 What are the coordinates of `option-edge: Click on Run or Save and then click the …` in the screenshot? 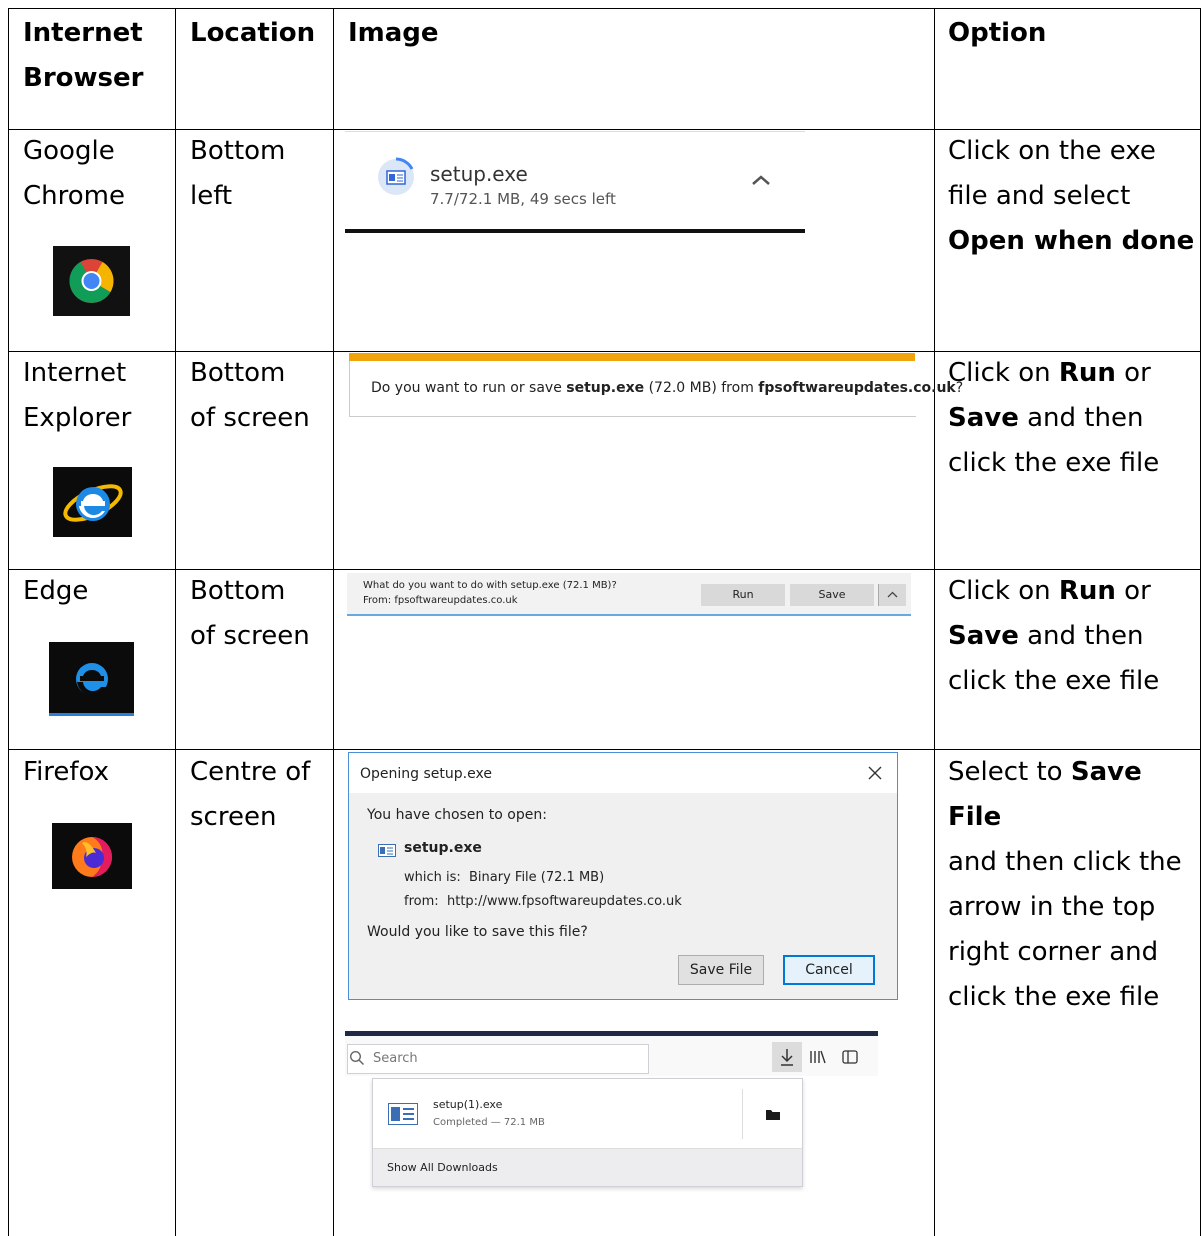 It's located at (1053, 636).